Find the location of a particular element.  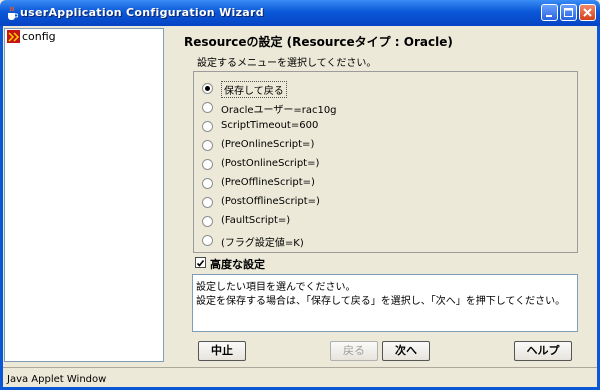

title-bar: userApplication Configuration Wizard is located at coordinates (300, 13).